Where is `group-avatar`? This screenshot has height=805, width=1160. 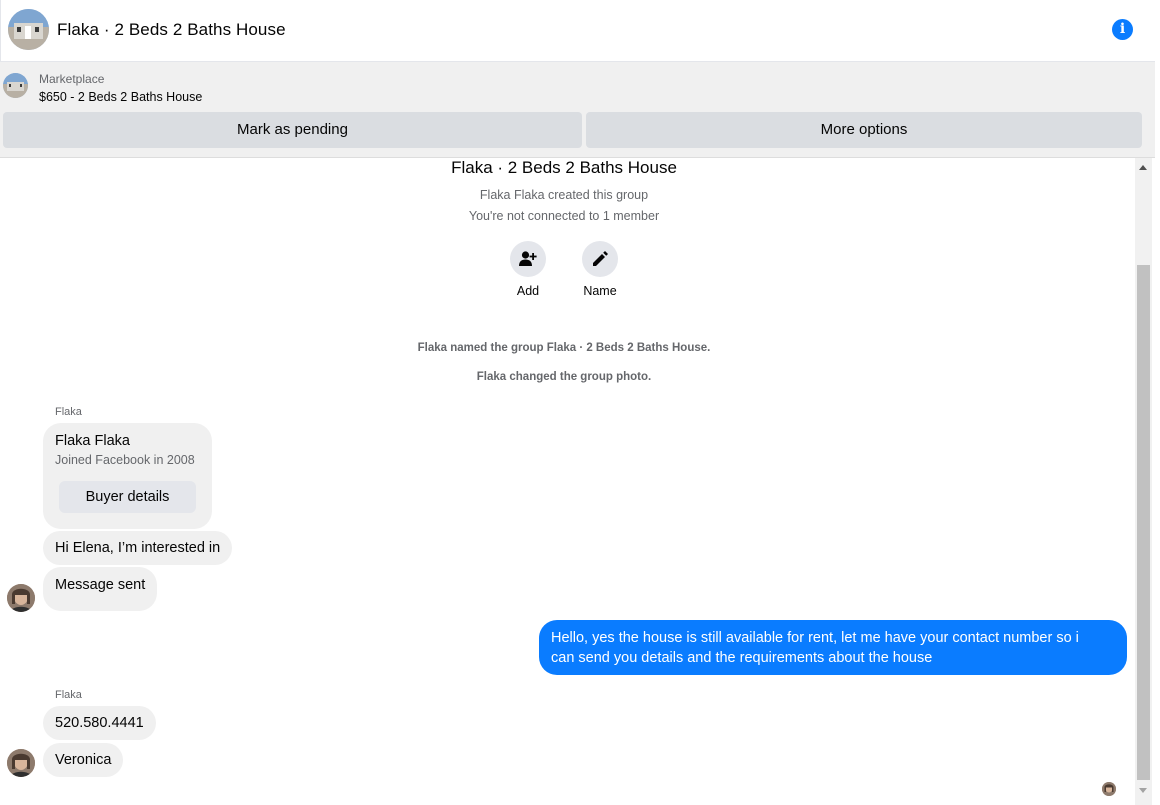 group-avatar is located at coordinates (28, 29).